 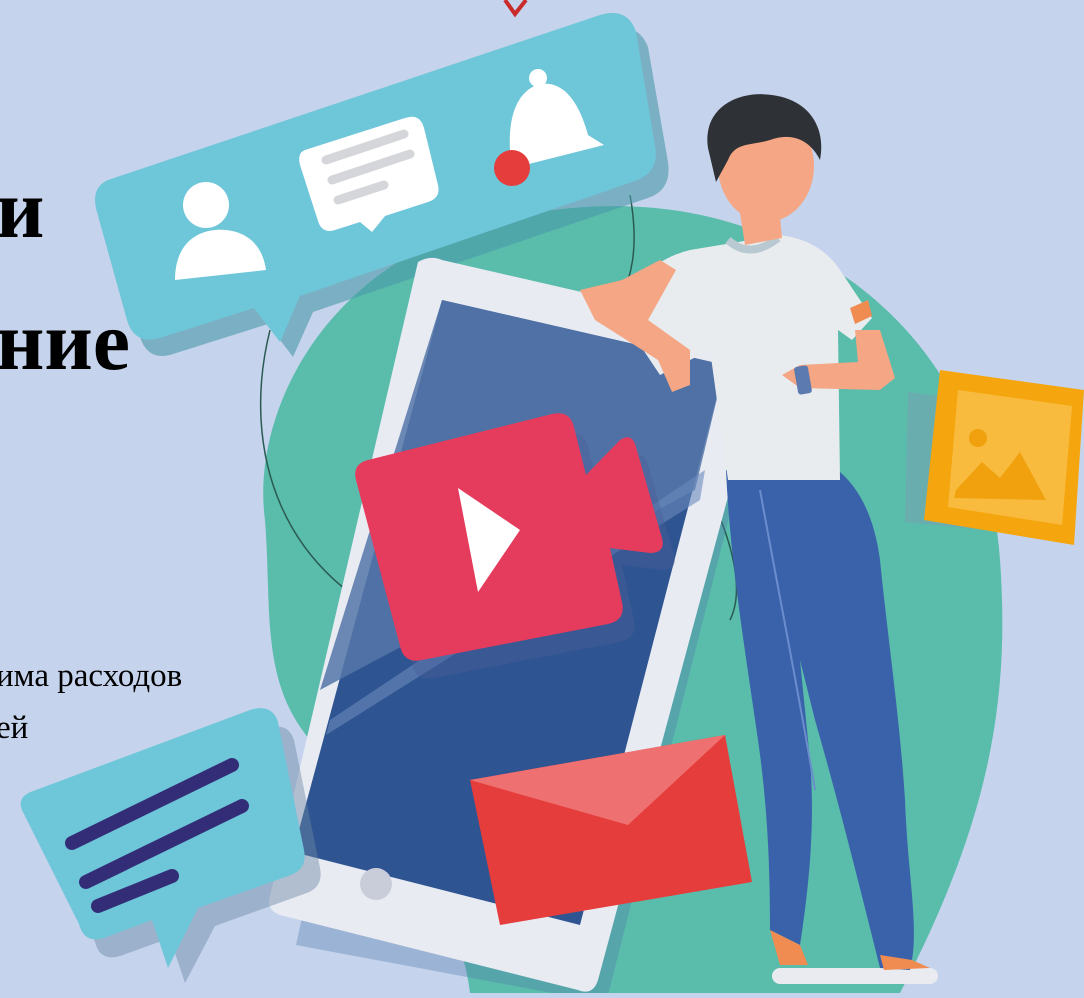 I want to click on sun-icon, so click(x=978, y=438).